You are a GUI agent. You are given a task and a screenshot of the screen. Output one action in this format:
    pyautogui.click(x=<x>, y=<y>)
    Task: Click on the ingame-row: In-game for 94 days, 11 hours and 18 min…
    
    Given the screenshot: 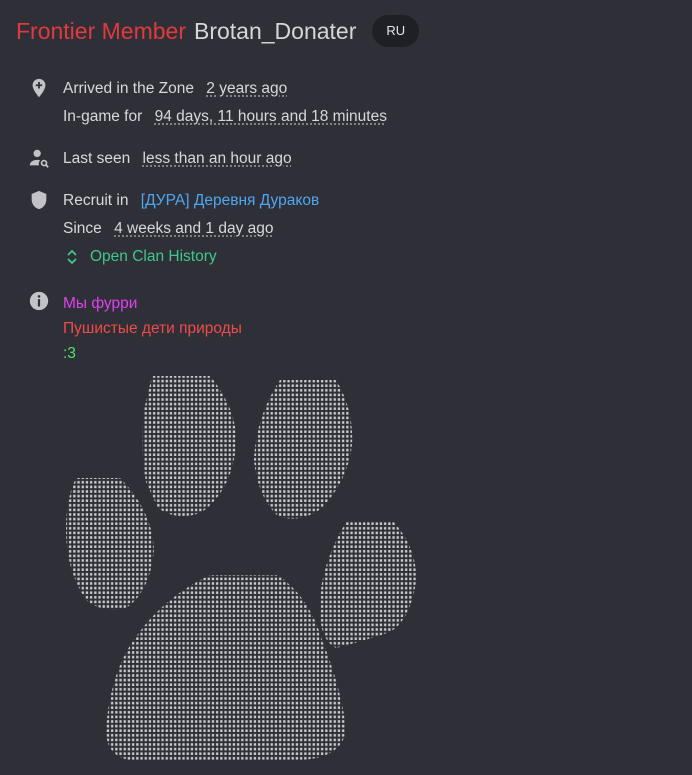 What is the action you would take?
    pyautogui.click(x=225, y=117)
    